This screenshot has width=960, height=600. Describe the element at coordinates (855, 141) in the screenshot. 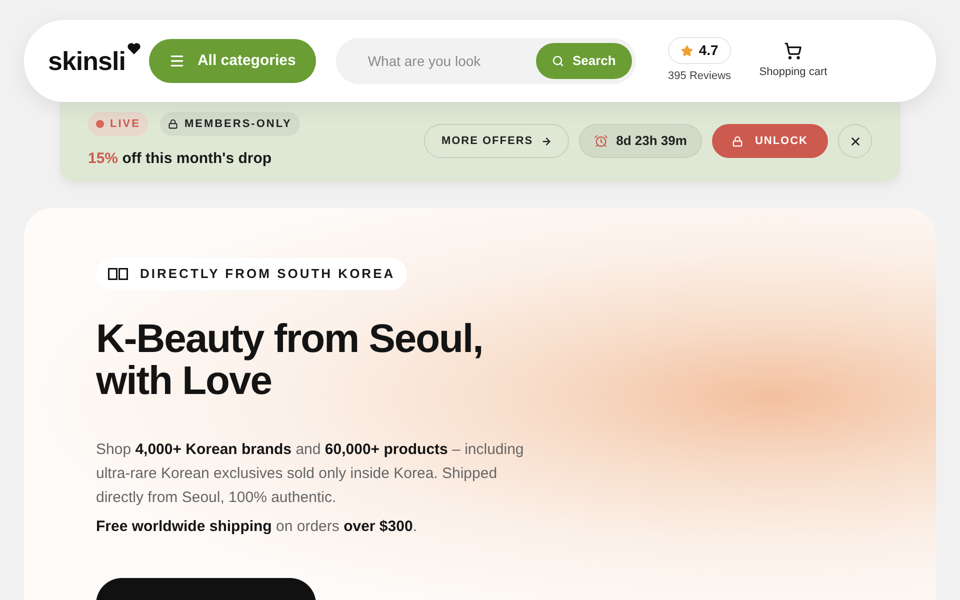

I see `close-icon` at that location.